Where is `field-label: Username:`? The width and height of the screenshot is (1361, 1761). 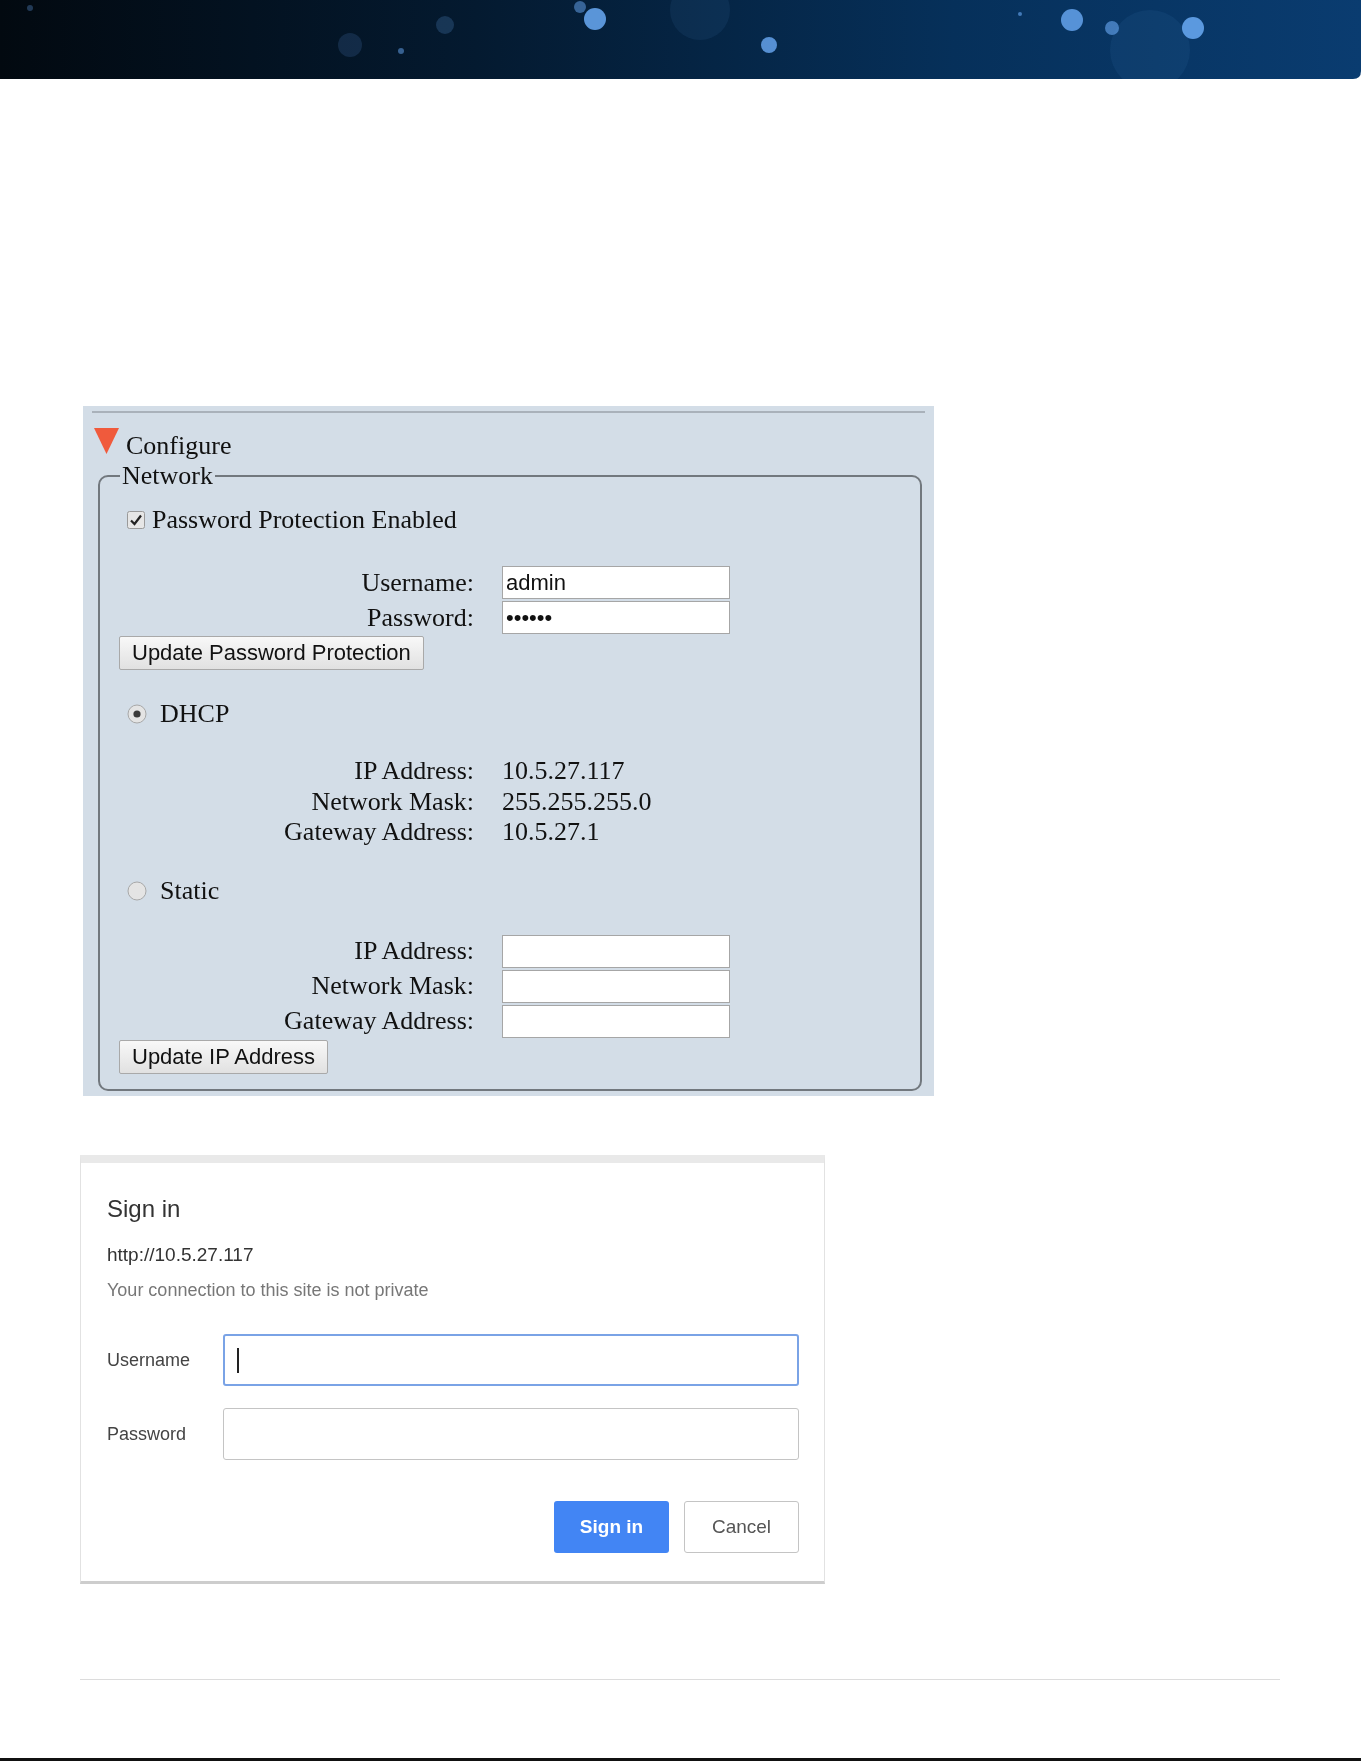
field-label: Username: is located at coordinates (417, 582).